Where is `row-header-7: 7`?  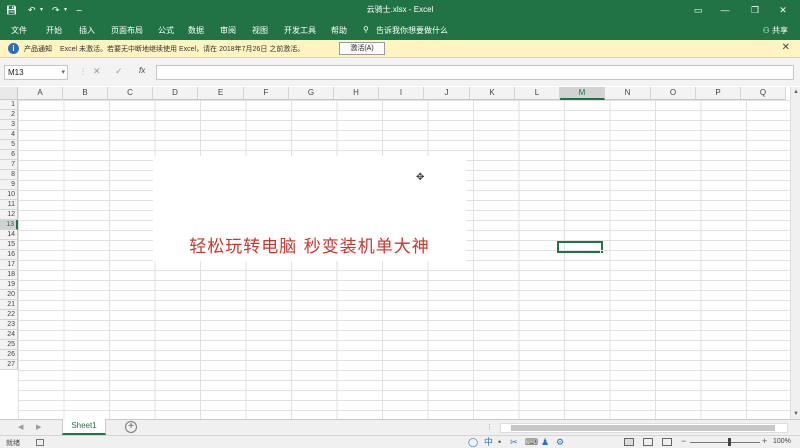 row-header-7: 7 is located at coordinates (9, 165).